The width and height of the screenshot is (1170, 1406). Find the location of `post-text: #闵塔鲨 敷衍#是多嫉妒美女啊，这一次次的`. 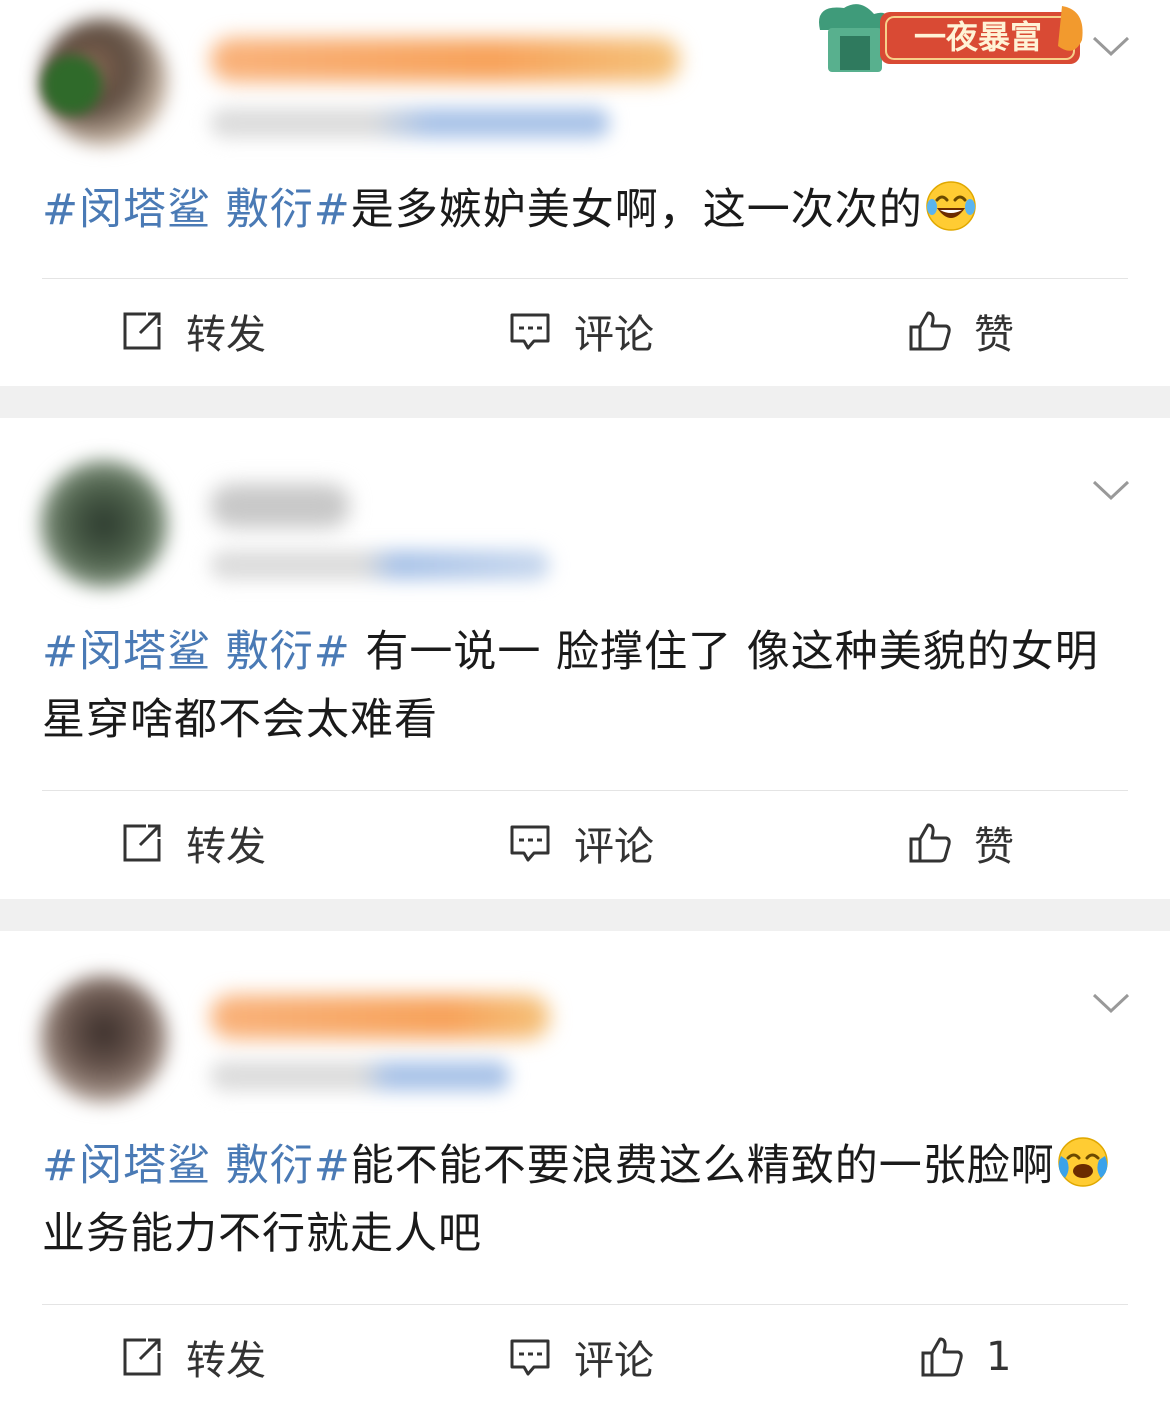

post-text: #闵塔鲨 敷衍#是多嫉妒美女啊，这一次次的 is located at coordinates (585, 210).